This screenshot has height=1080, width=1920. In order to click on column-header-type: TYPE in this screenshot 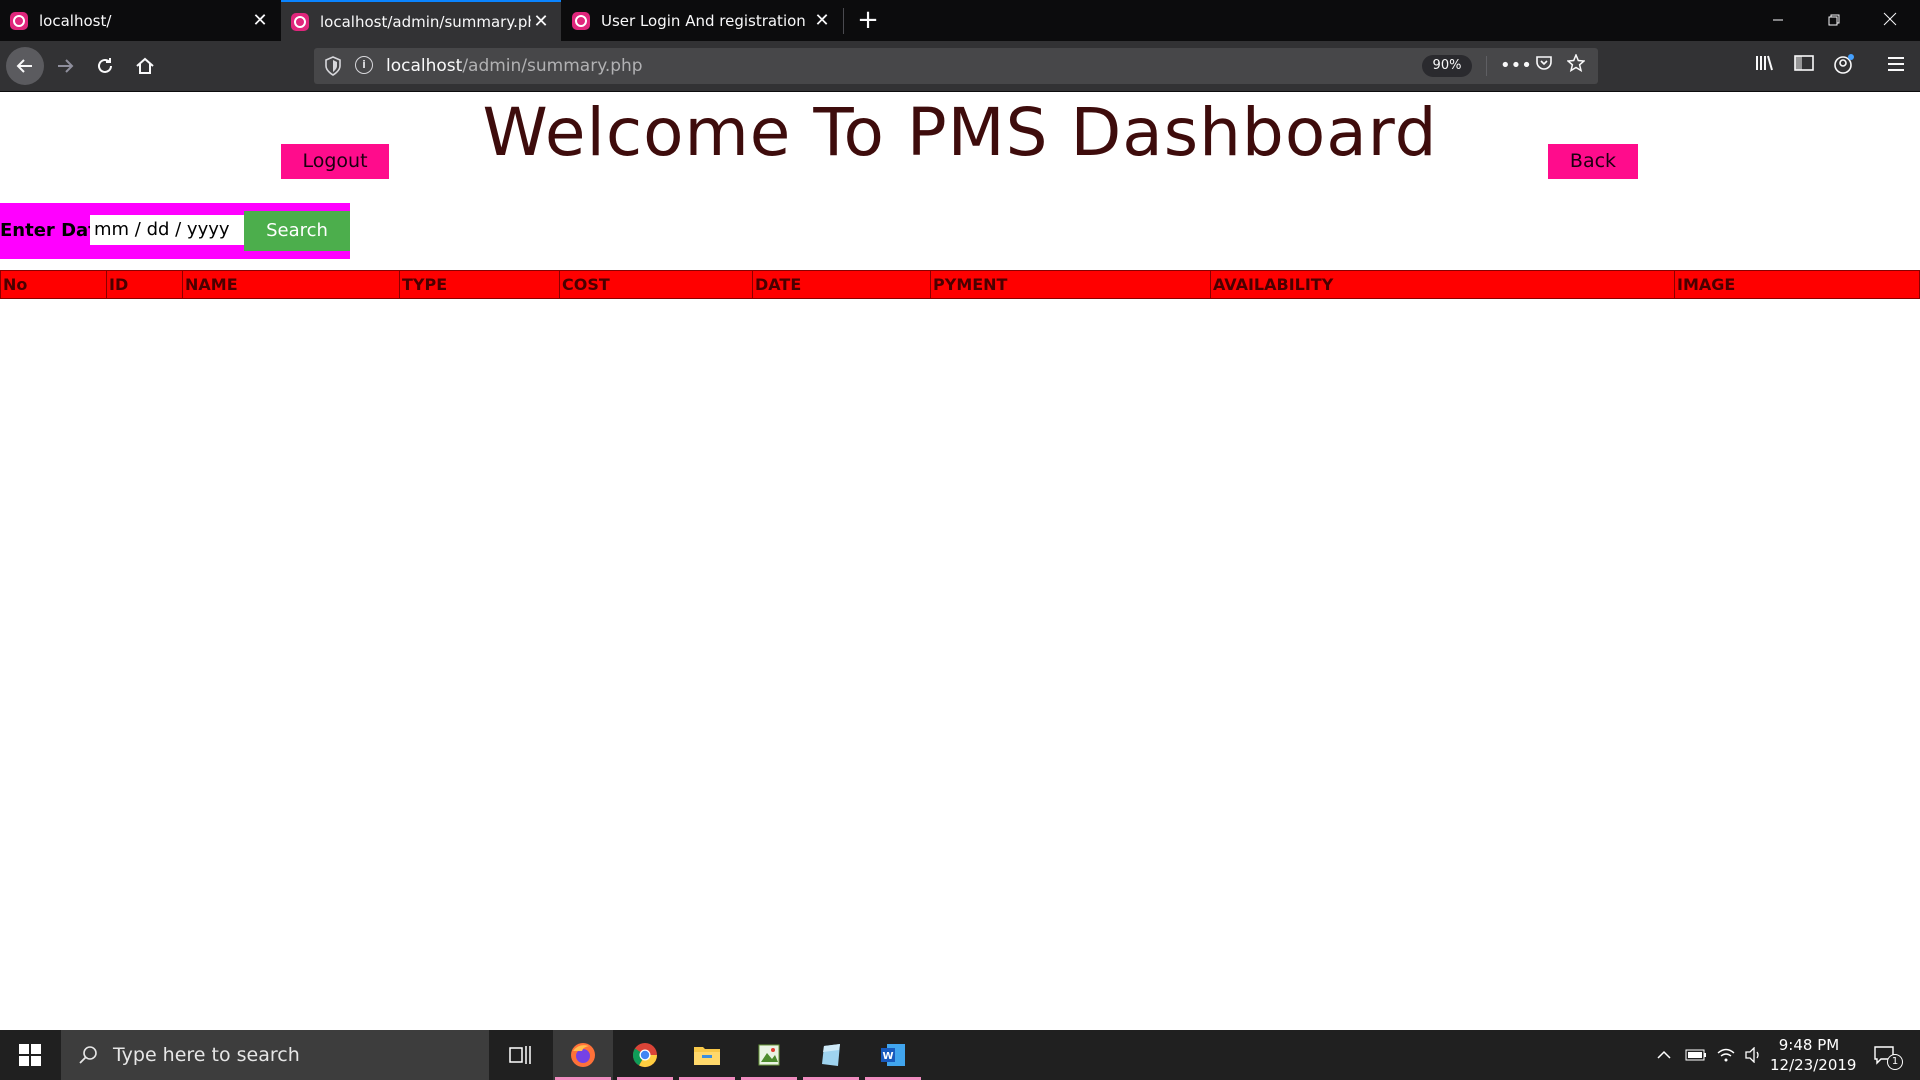, I will do `click(423, 284)`.